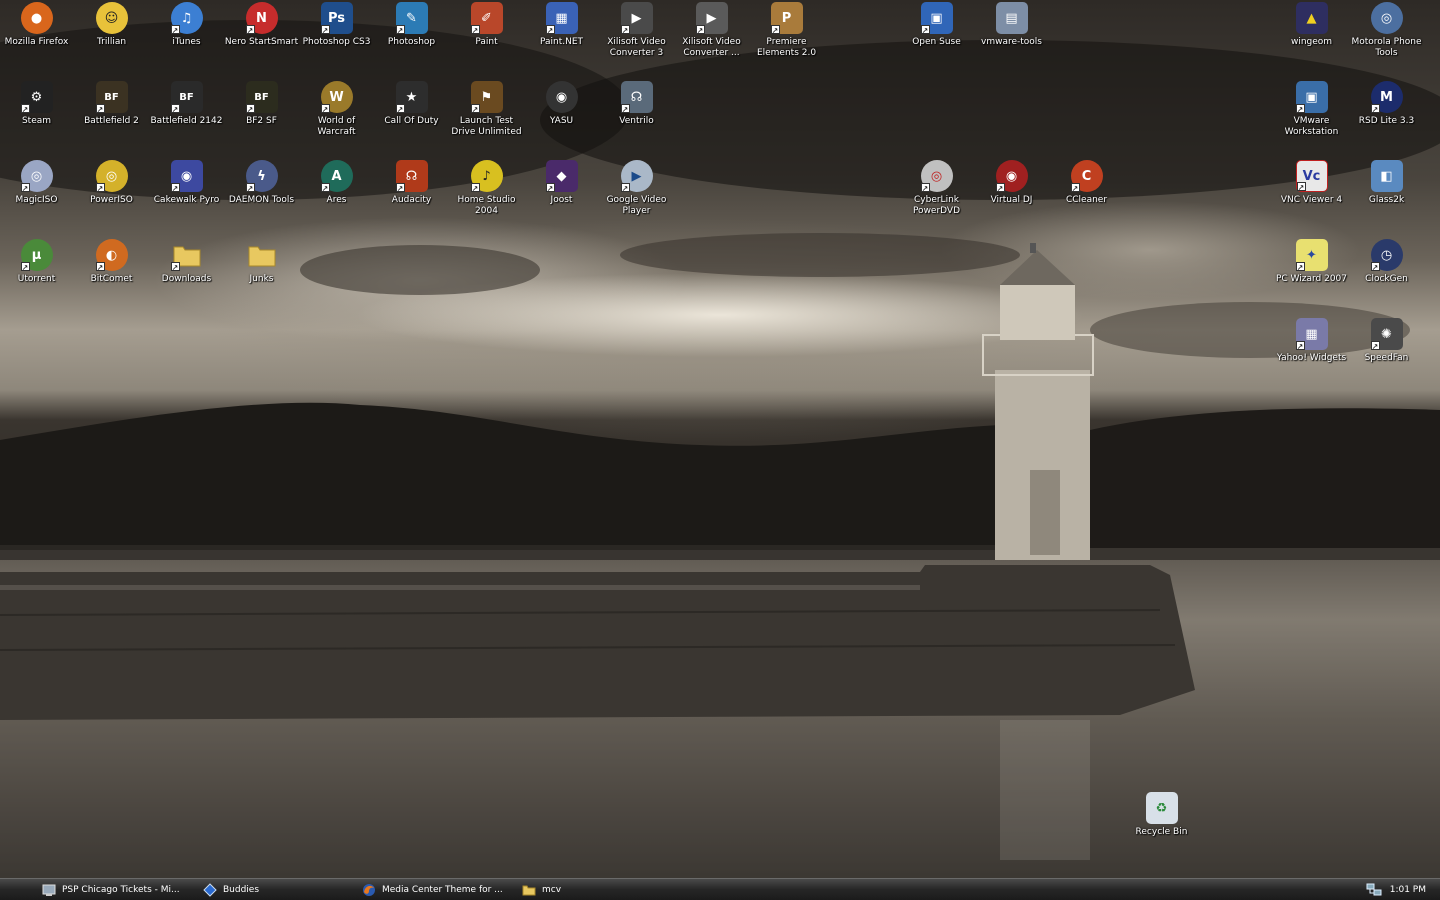 The image size is (1440, 900). I want to click on icon-label: BF2 SF, so click(261, 121).